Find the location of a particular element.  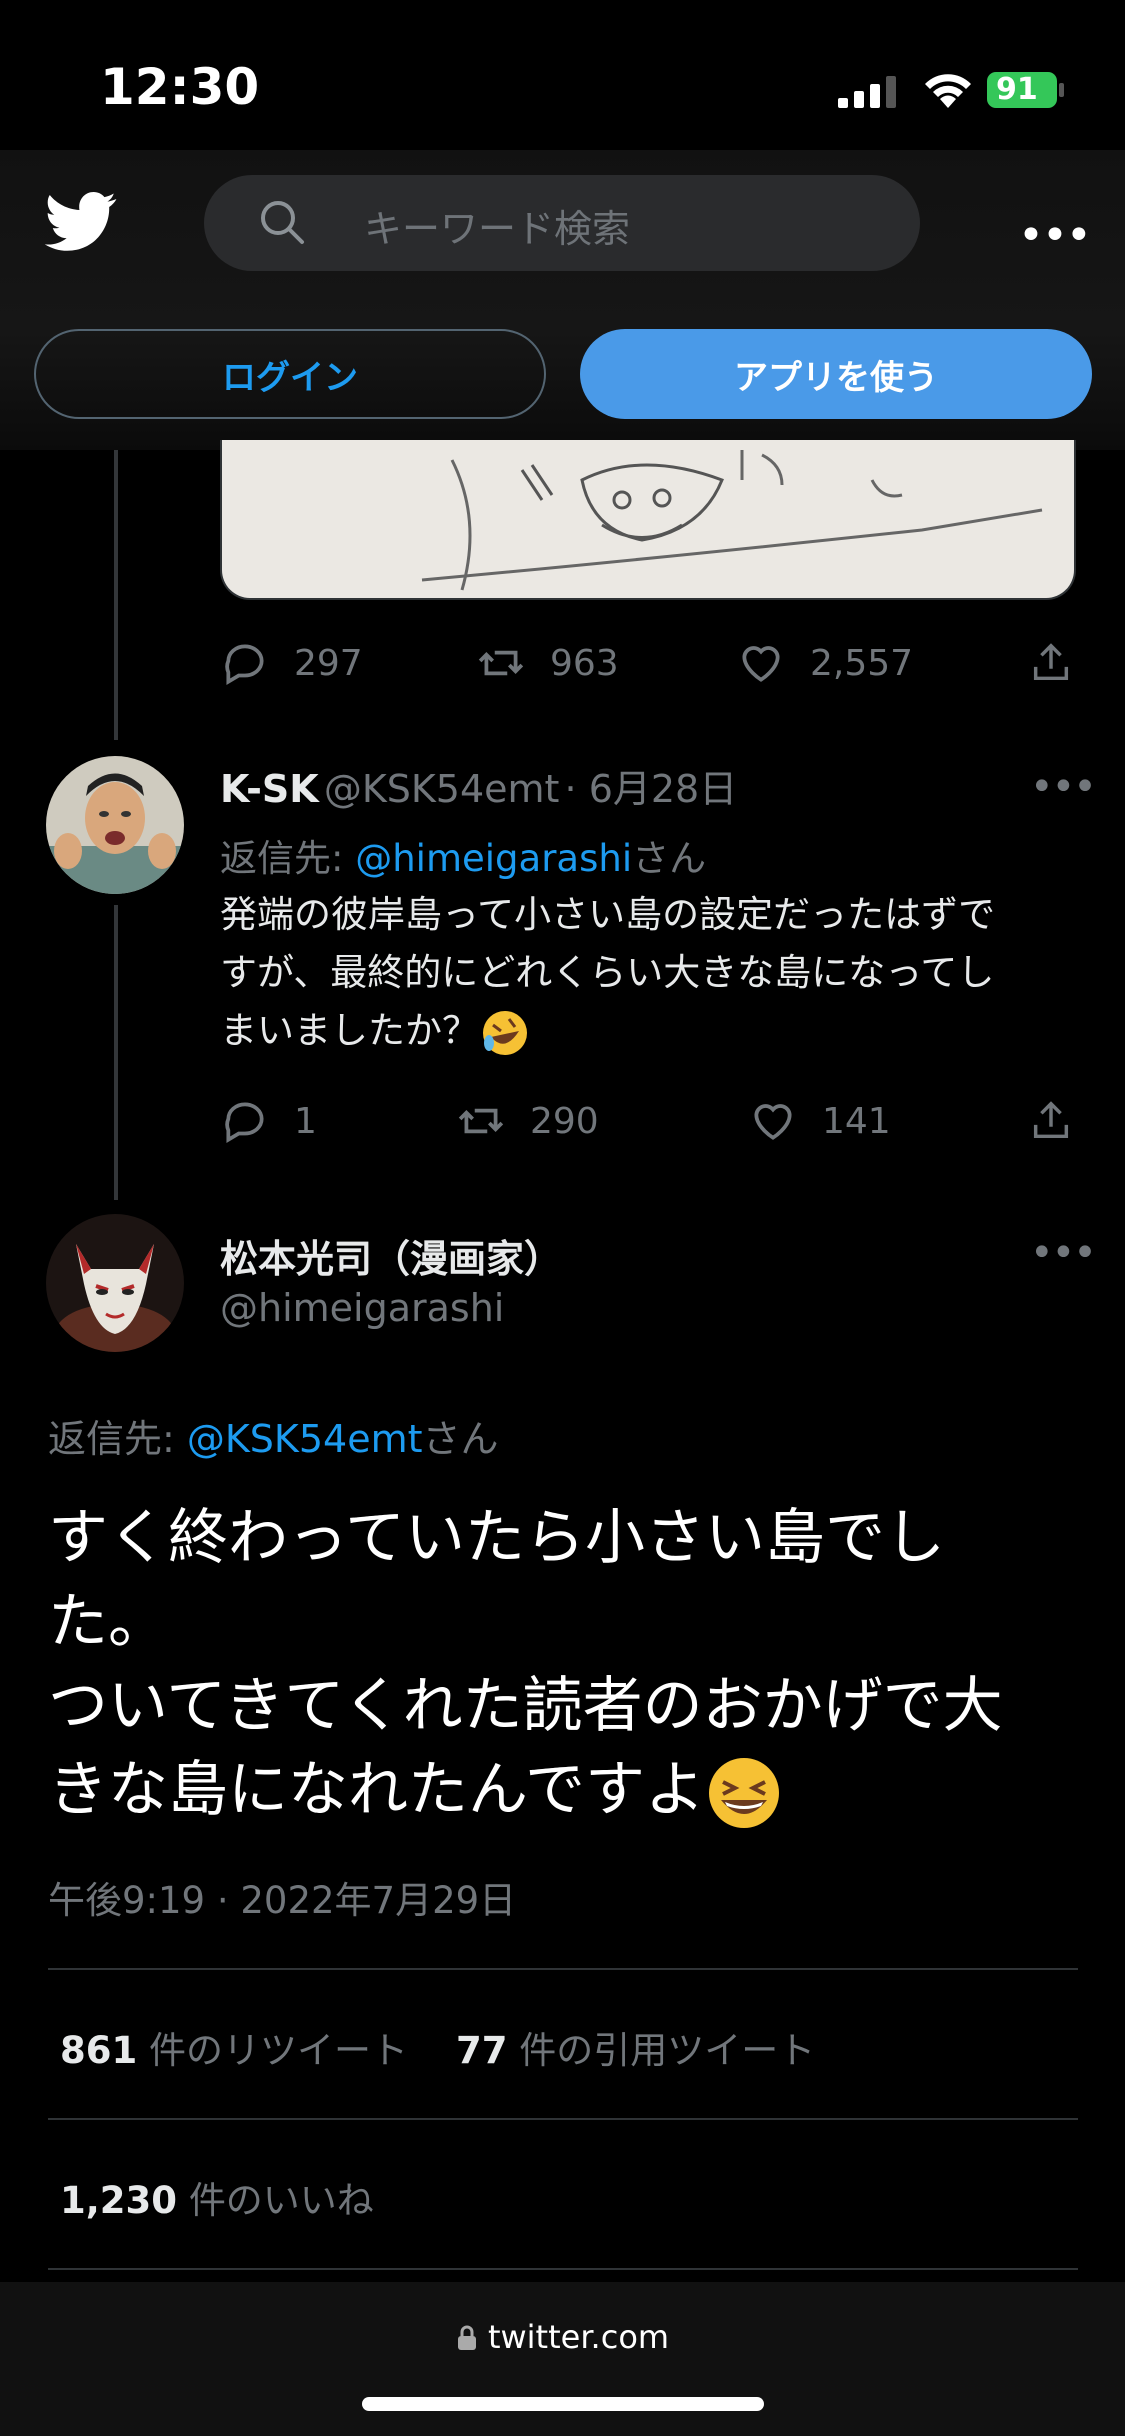

battery-icon: 91 is located at coordinates (1026, 90).